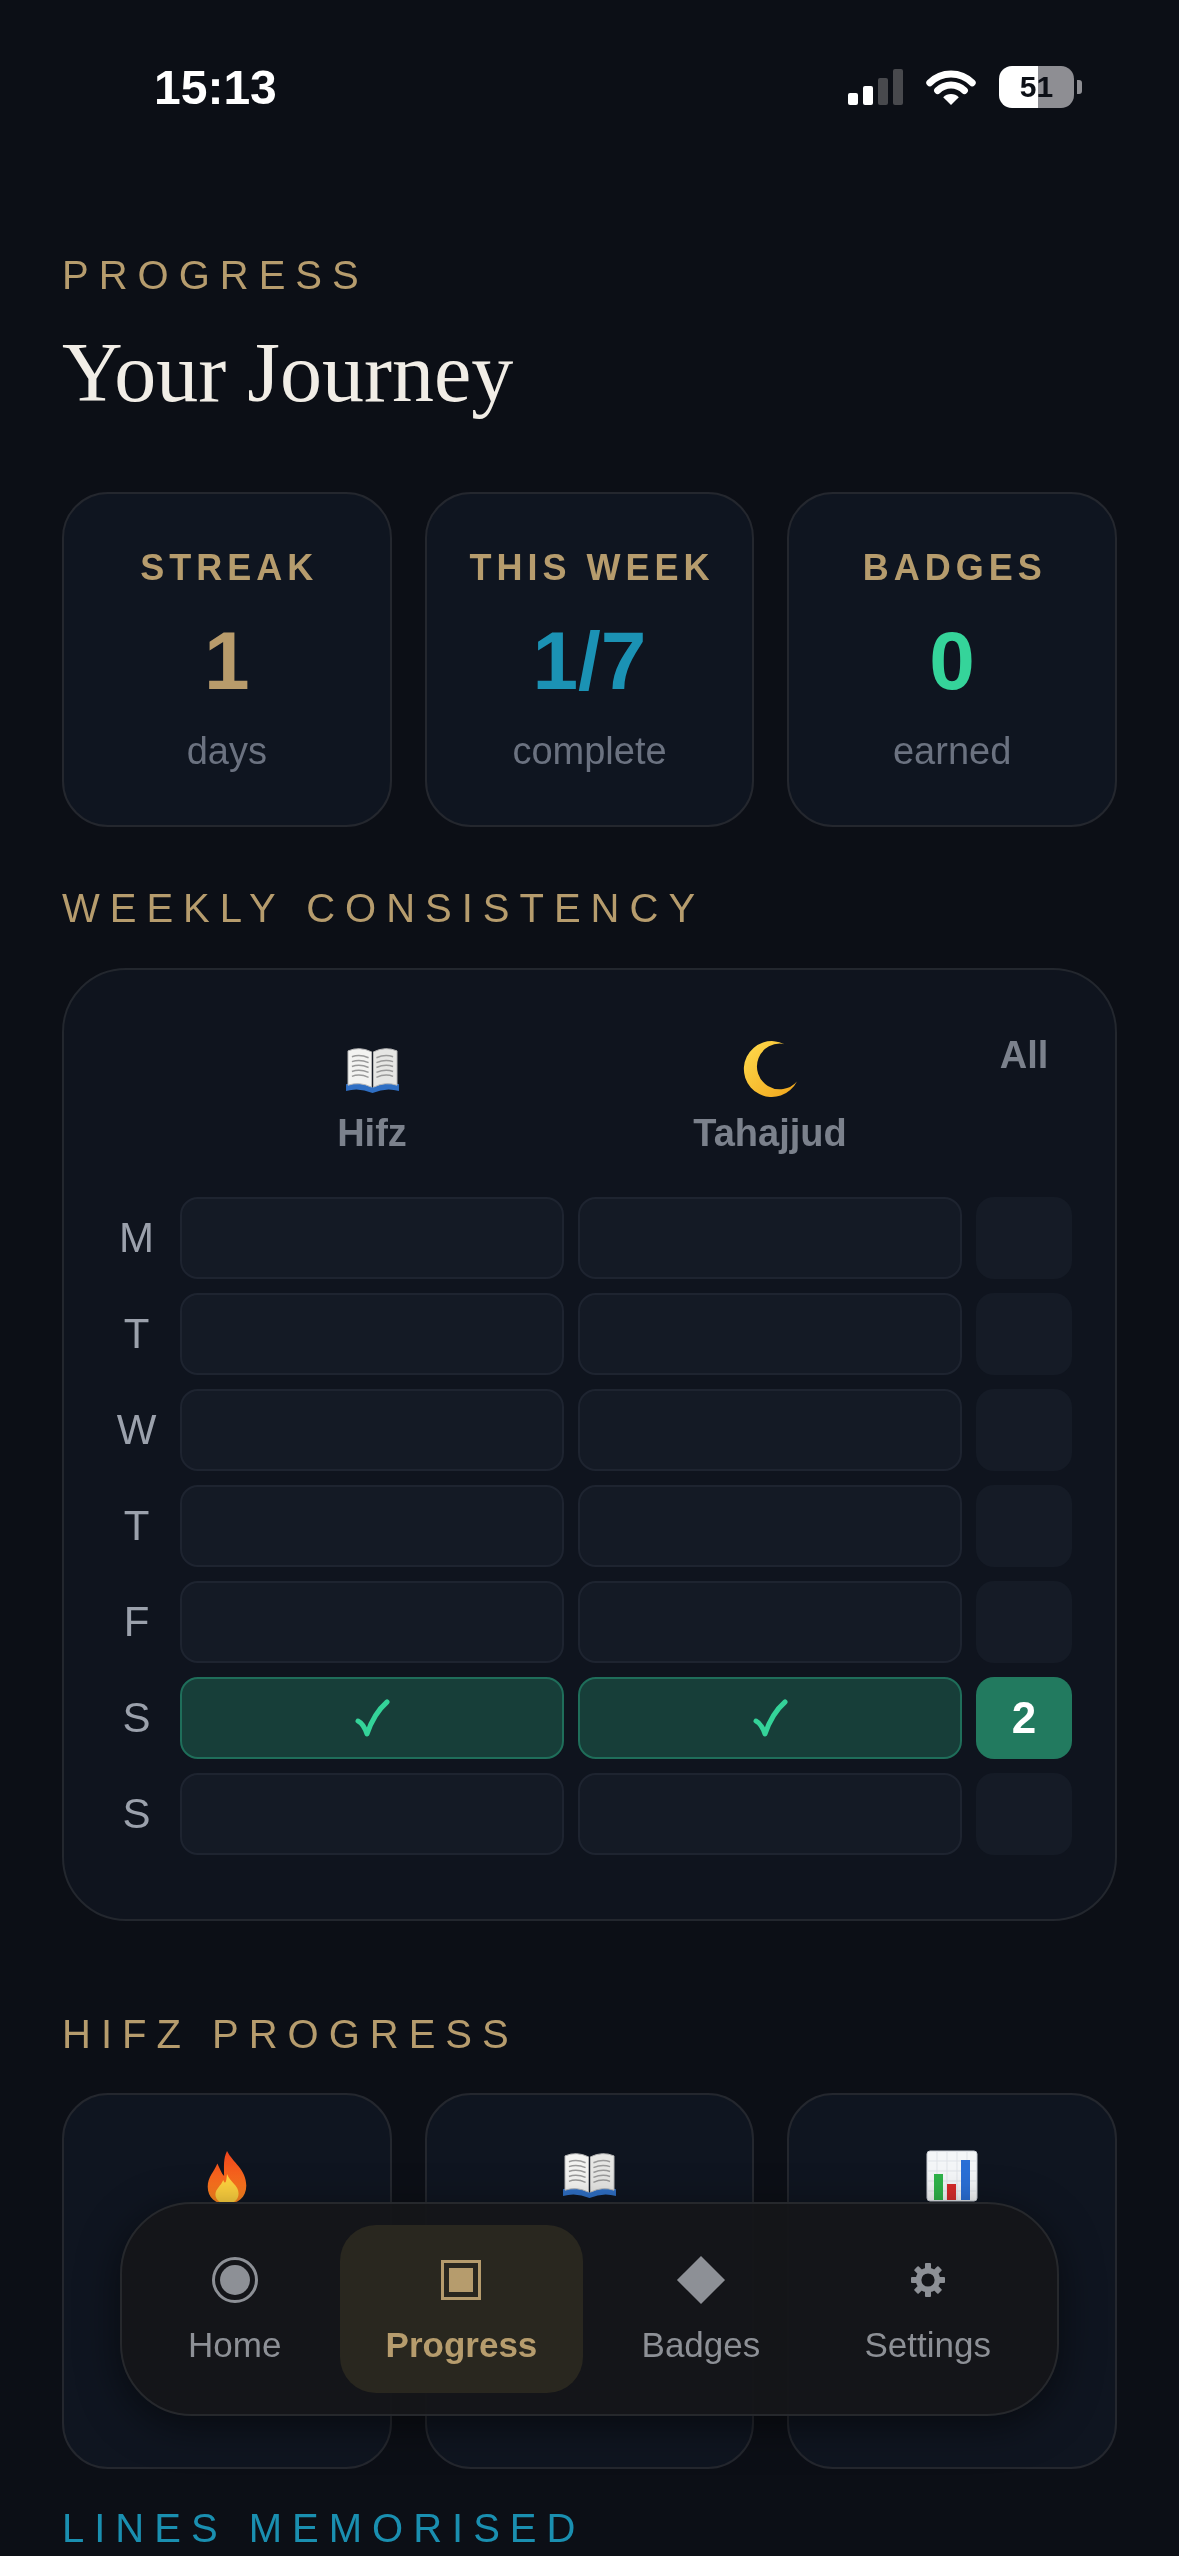  Describe the element at coordinates (770, 1133) in the screenshot. I see `habit-column-label: Tahajjud` at that location.